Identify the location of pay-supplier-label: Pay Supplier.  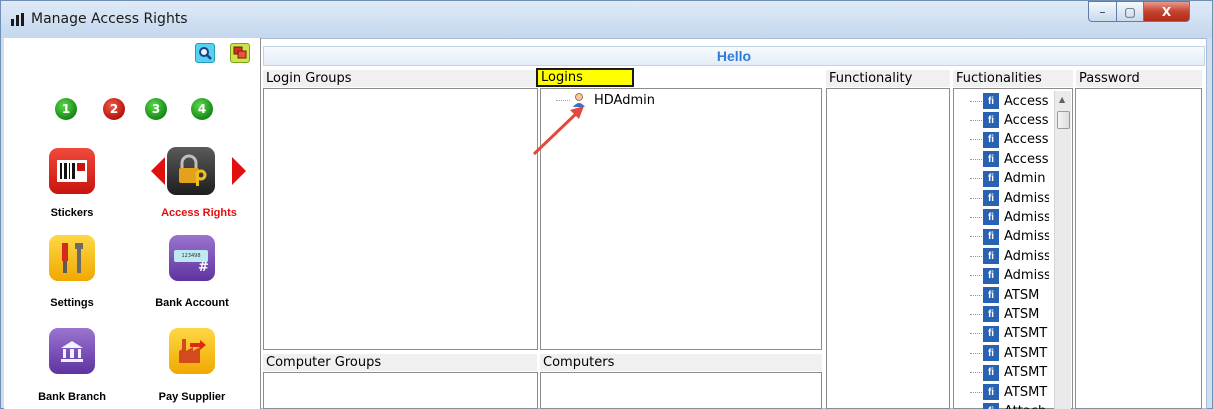
(192, 397).